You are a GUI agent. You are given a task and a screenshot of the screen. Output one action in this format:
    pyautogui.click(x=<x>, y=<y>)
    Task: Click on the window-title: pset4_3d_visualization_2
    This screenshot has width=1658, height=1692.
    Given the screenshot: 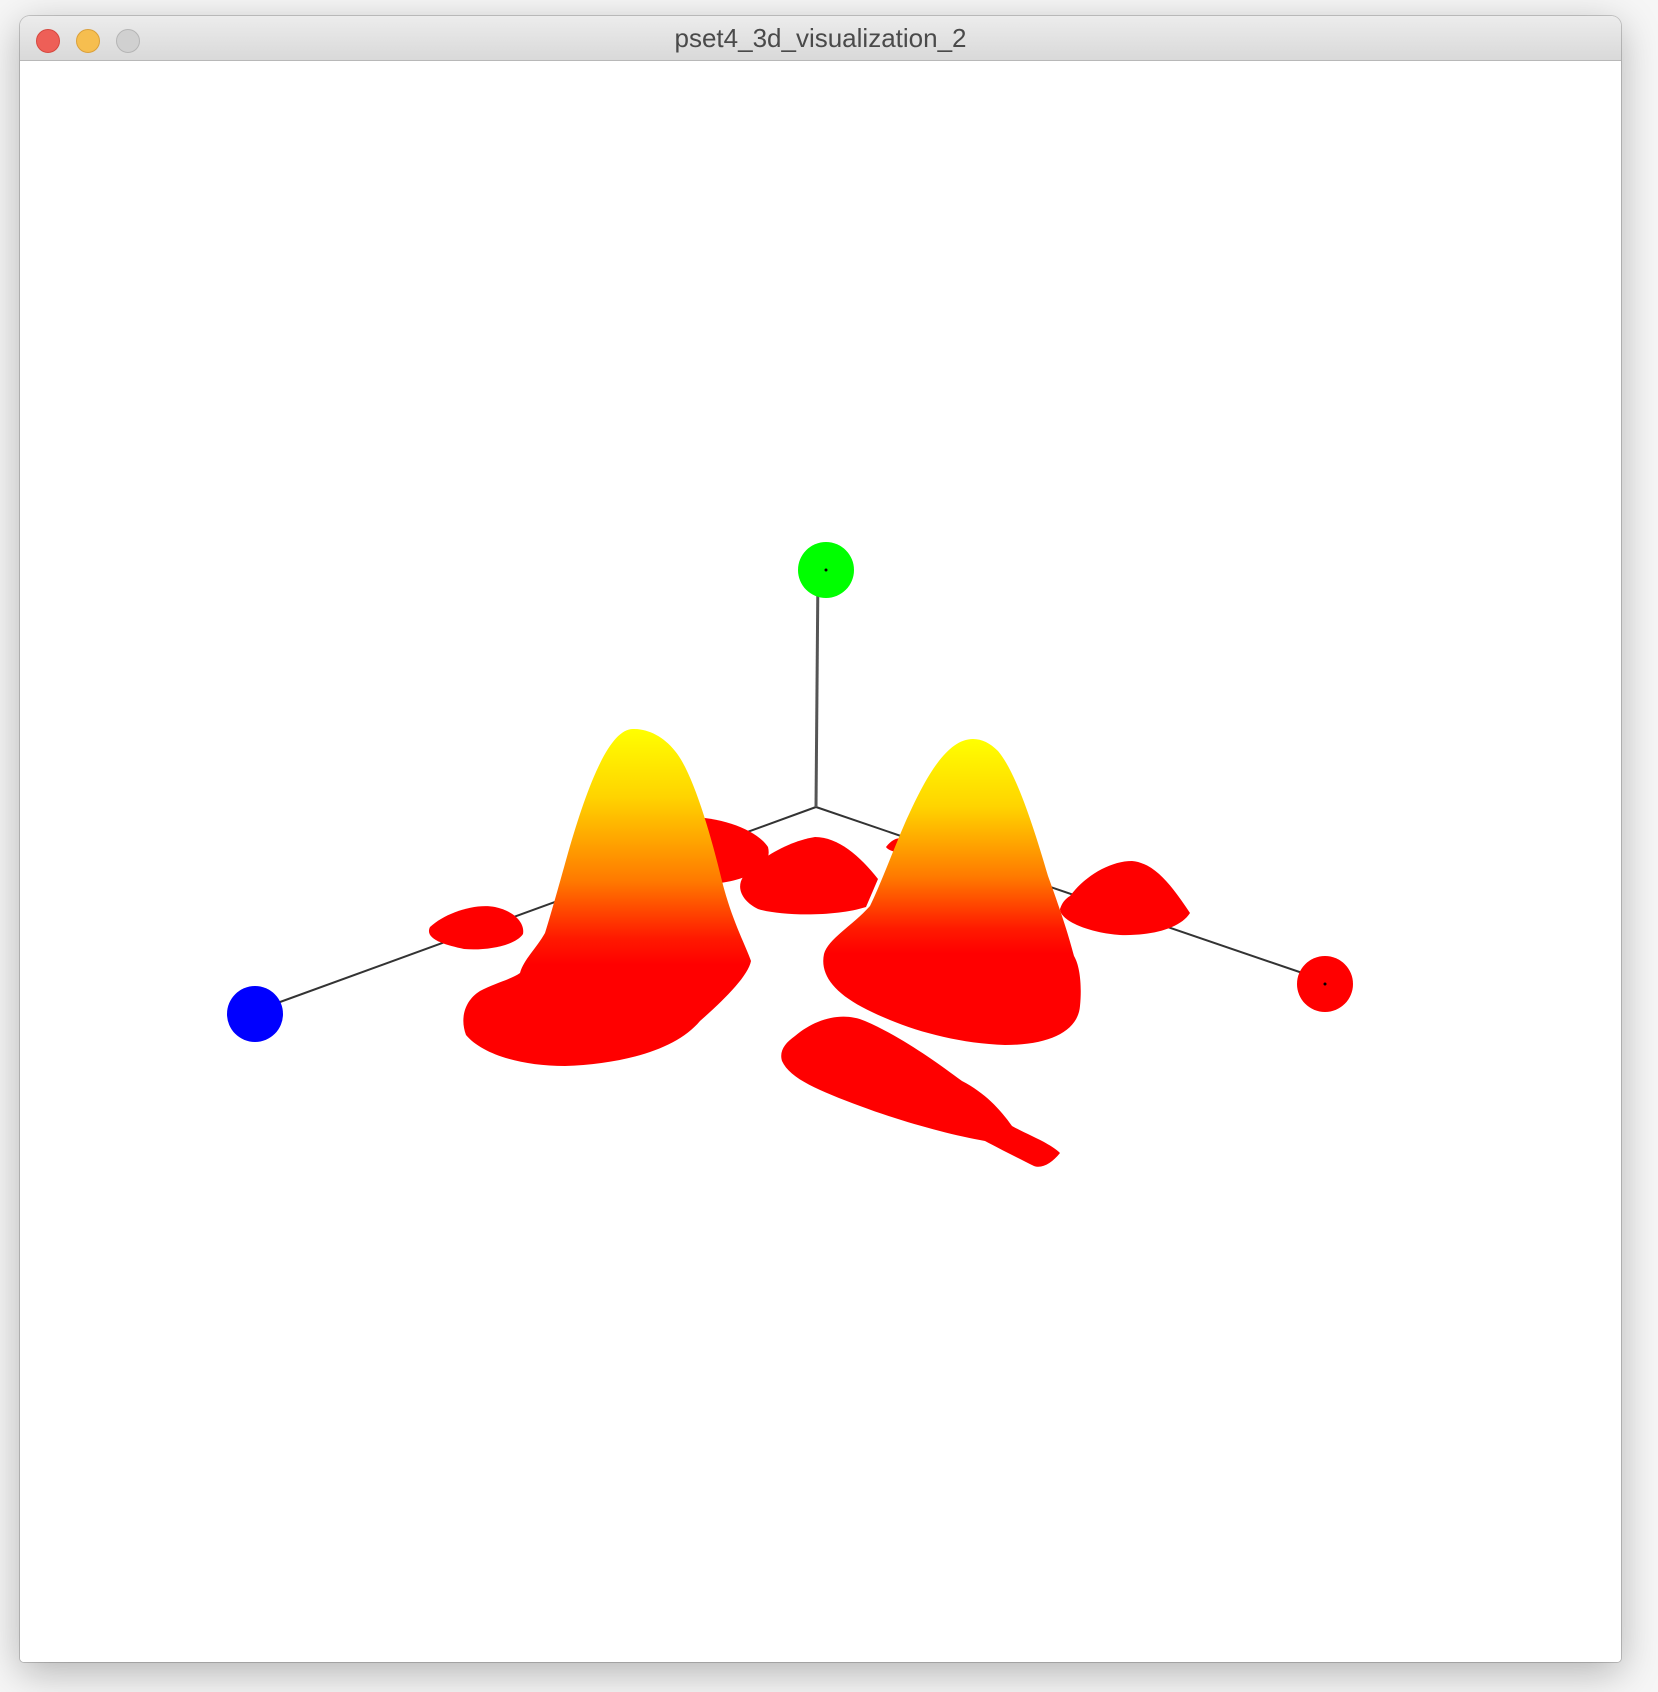 What is the action you would take?
    pyautogui.click(x=820, y=38)
    